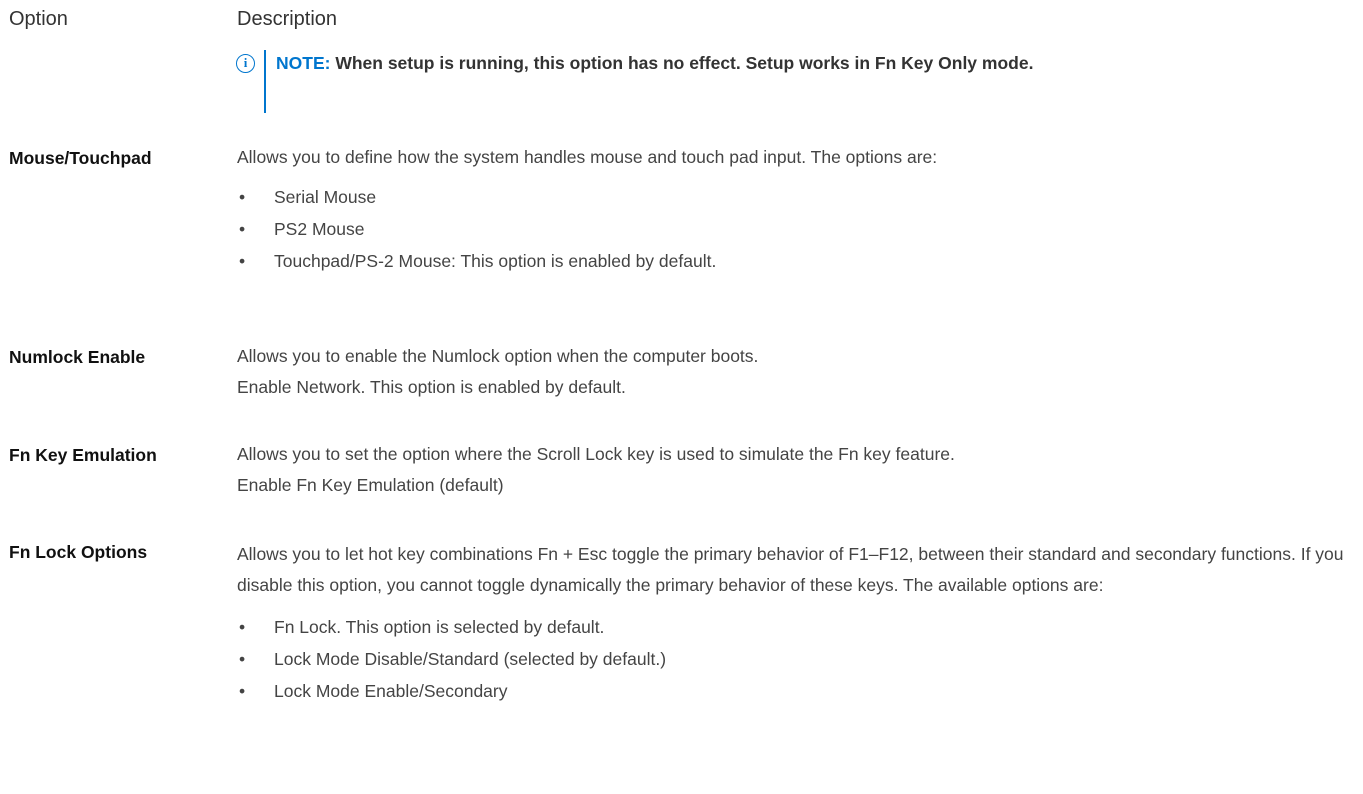  I want to click on list-item: • PS2 Mouse, so click(794, 229).